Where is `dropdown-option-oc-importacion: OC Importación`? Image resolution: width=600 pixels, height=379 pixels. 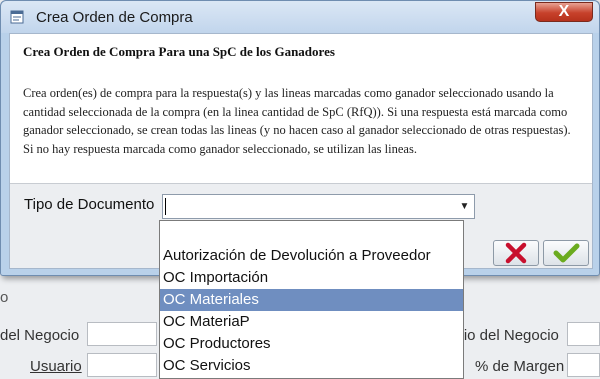
dropdown-option-oc-importacion: OC Importación is located at coordinates (311, 278).